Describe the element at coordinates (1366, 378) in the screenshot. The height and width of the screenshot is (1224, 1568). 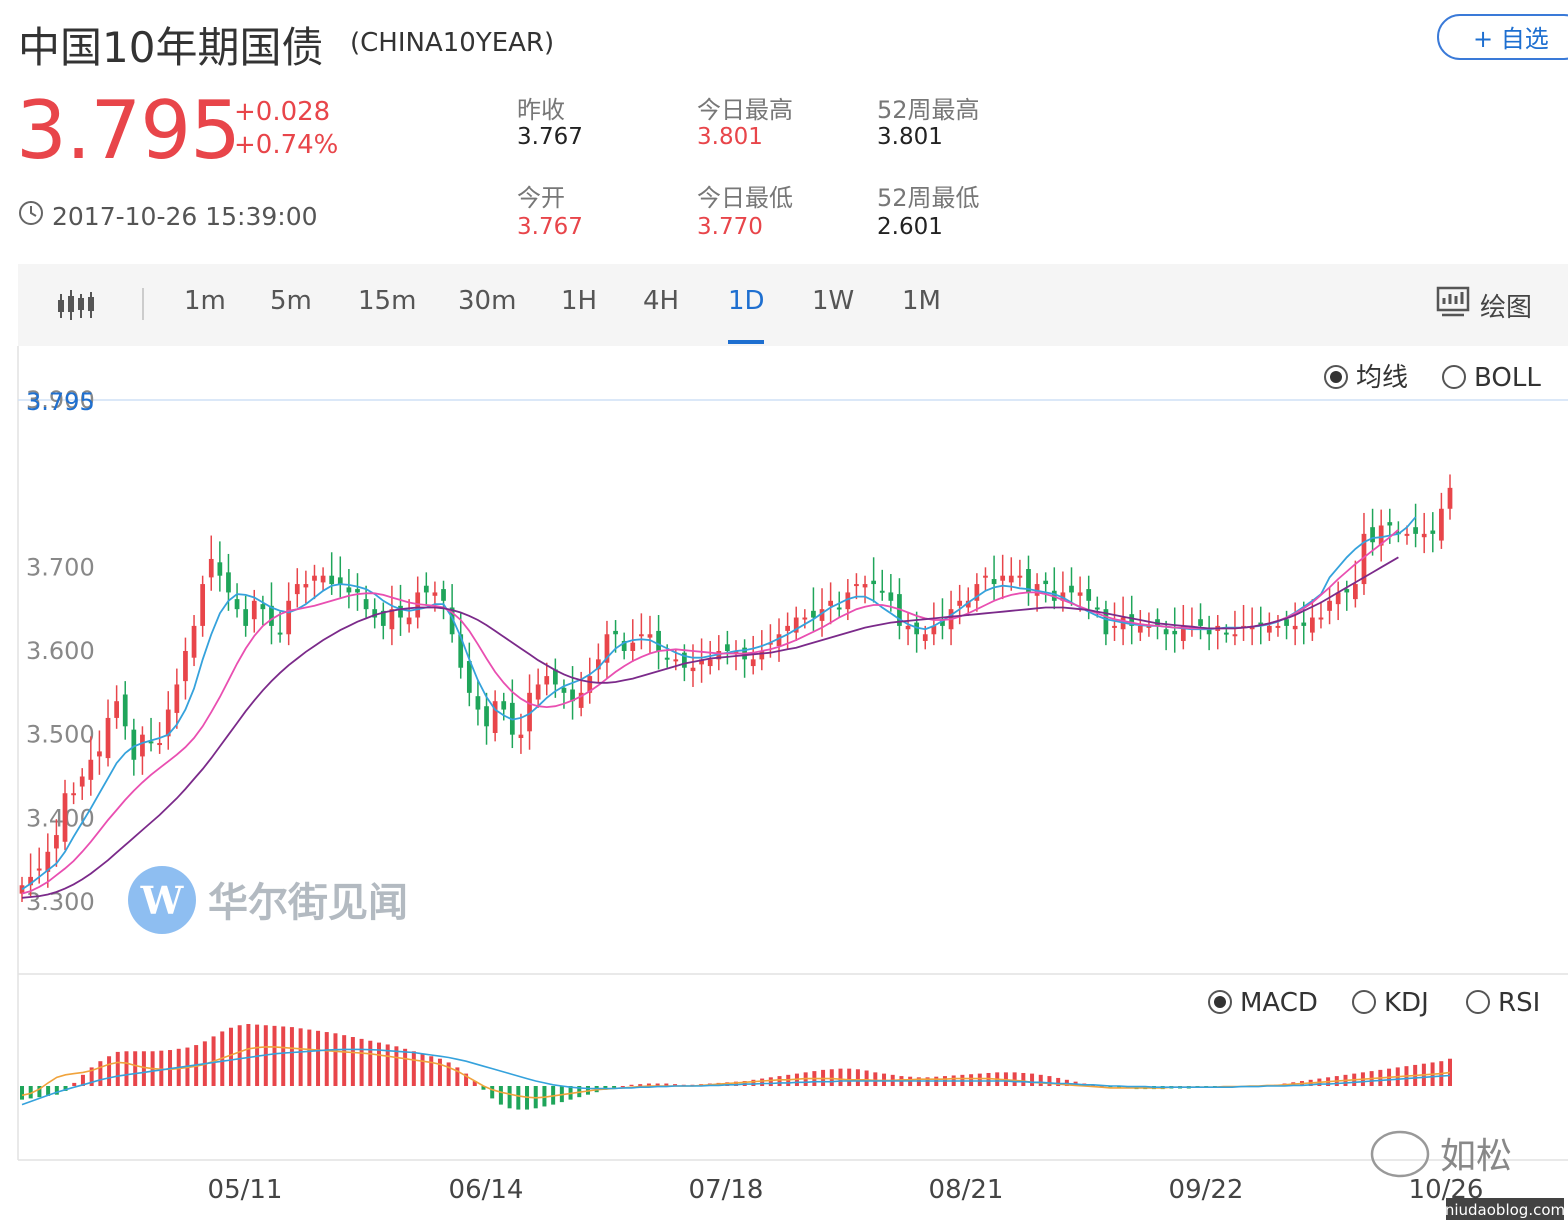
I see `indicator-ma-radio: 均线` at that location.